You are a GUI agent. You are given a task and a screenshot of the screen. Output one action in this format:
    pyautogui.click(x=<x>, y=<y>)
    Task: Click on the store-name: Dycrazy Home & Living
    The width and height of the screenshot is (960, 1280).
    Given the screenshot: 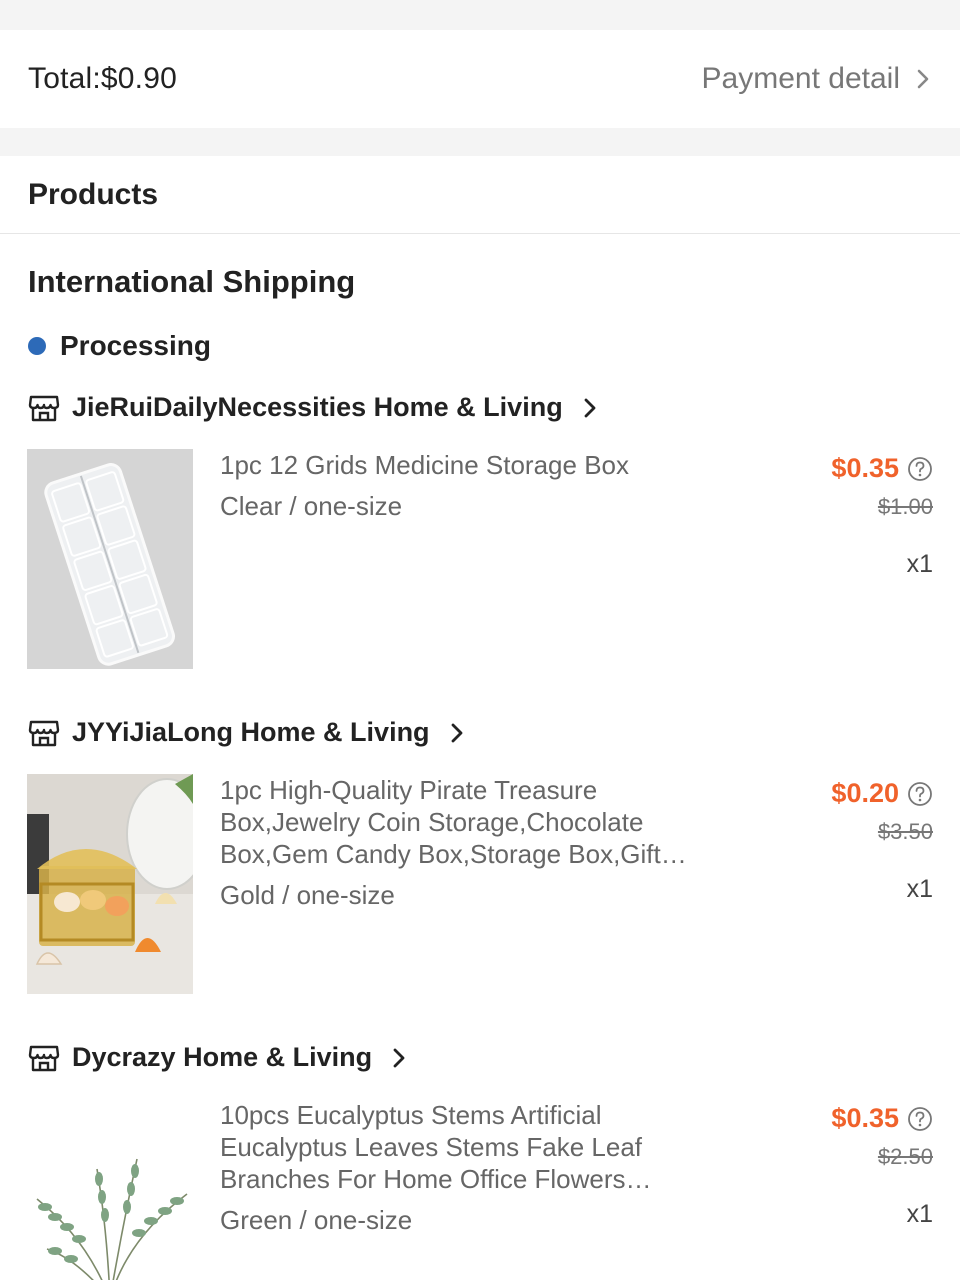 What is the action you would take?
    pyautogui.click(x=222, y=1057)
    